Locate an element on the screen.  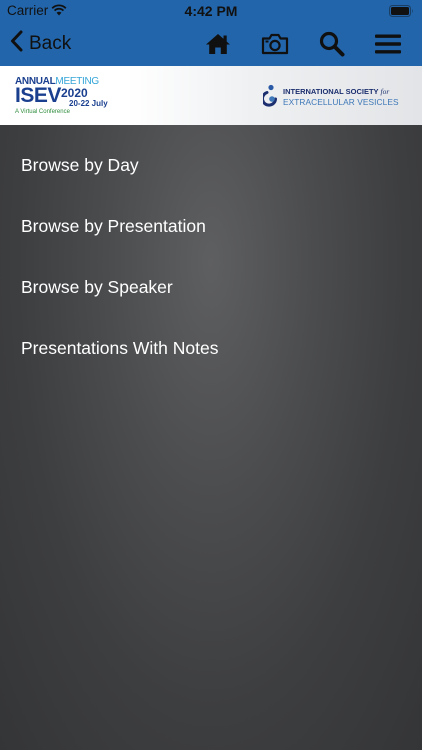
menu-item-presentations-with-notes: Presentations With Notes is located at coordinates (211, 348).